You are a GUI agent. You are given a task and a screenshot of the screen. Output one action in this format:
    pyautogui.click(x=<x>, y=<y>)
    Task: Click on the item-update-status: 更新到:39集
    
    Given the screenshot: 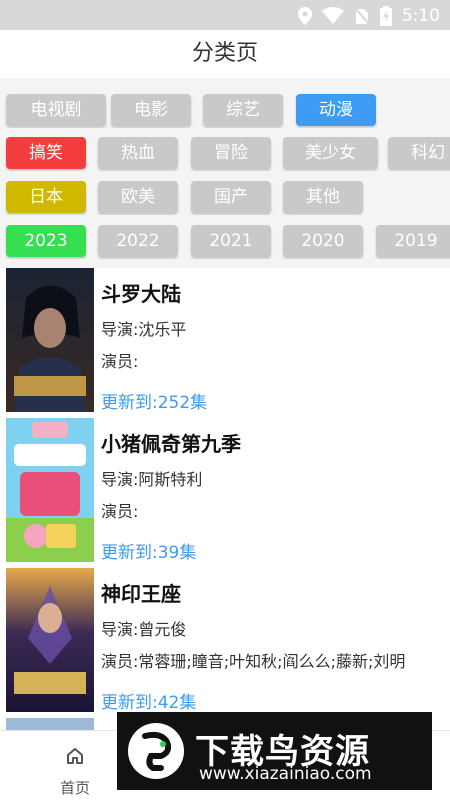 What is the action you would take?
    pyautogui.click(x=149, y=553)
    